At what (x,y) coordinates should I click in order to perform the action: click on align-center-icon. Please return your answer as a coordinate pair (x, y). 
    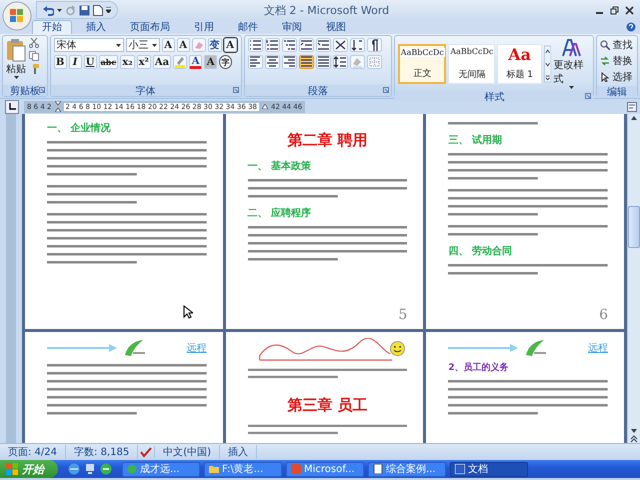
    Looking at the image, I should click on (272, 62).